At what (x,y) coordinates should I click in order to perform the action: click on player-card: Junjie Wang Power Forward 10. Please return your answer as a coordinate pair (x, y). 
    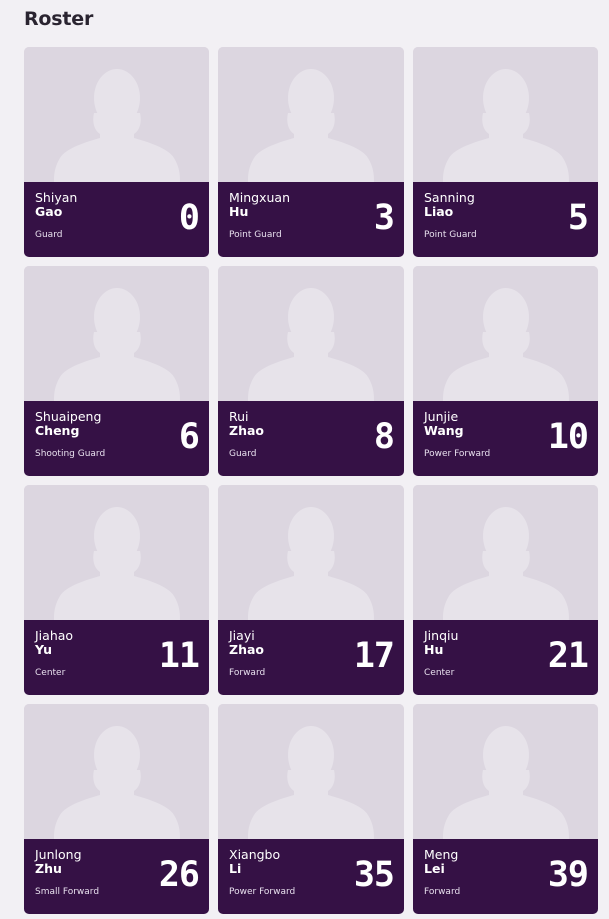
    Looking at the image, I should click on (505, 371).